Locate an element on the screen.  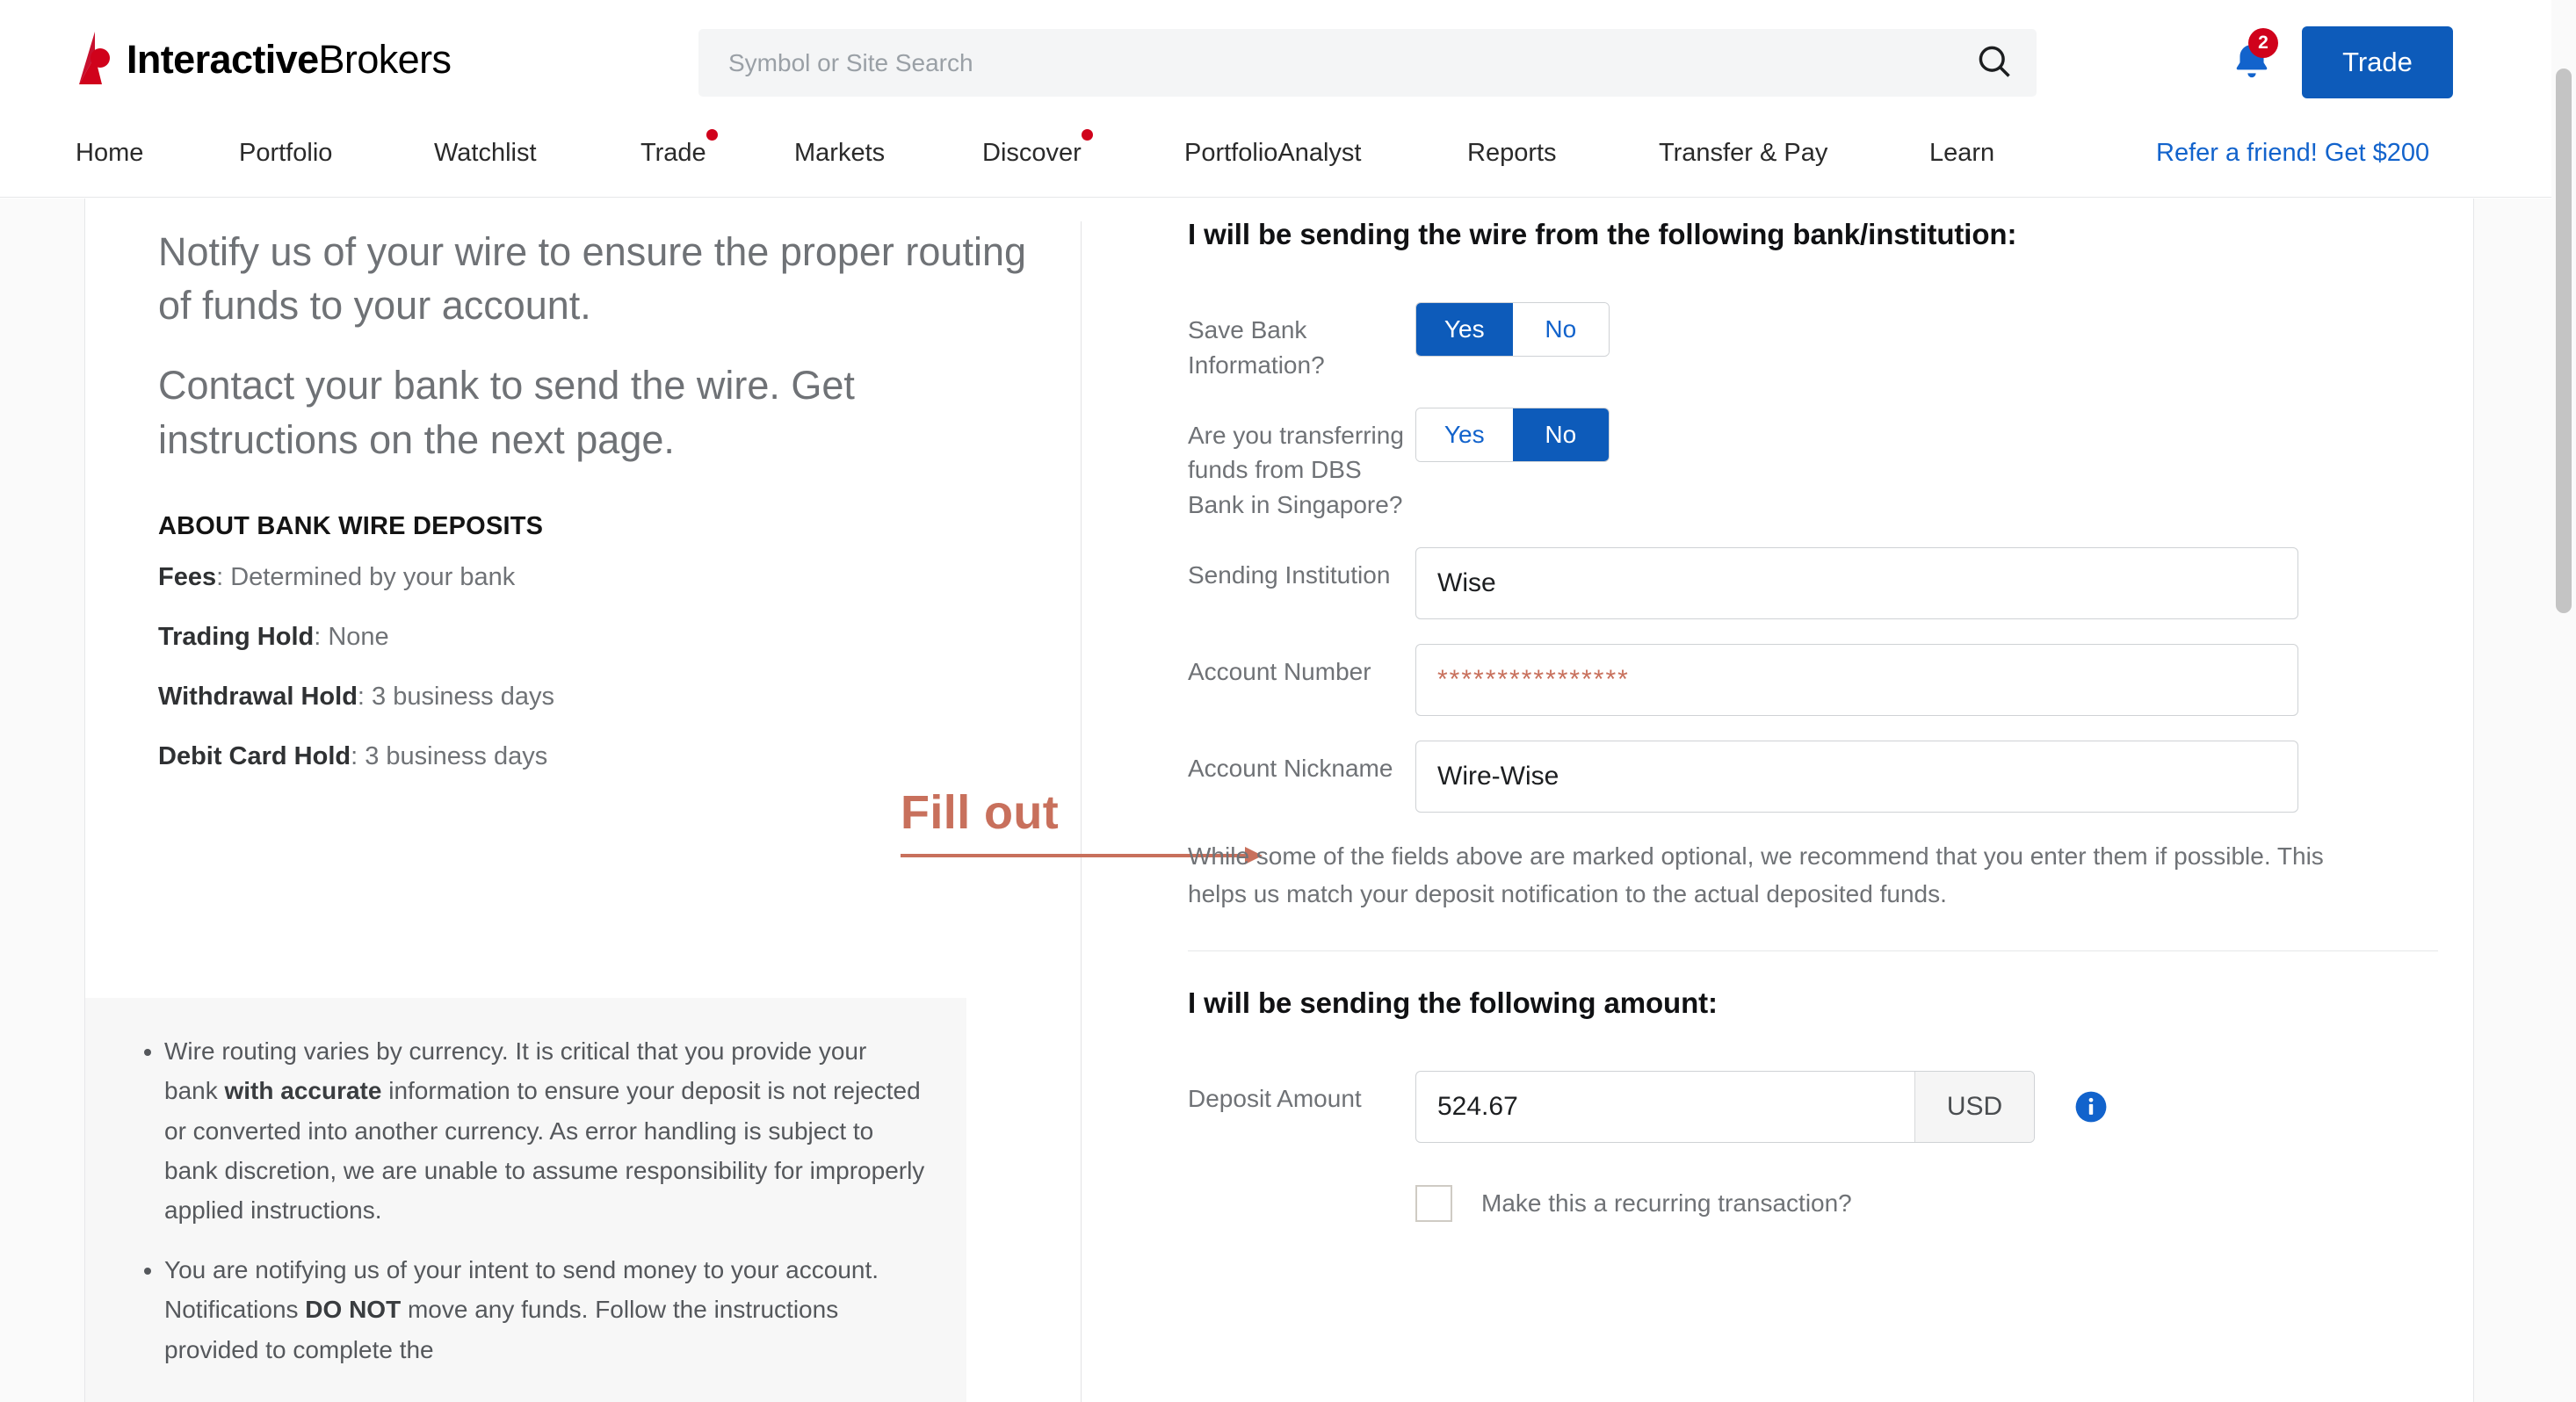
currency-suffix: USD is located at coordinates (1974, 1106).